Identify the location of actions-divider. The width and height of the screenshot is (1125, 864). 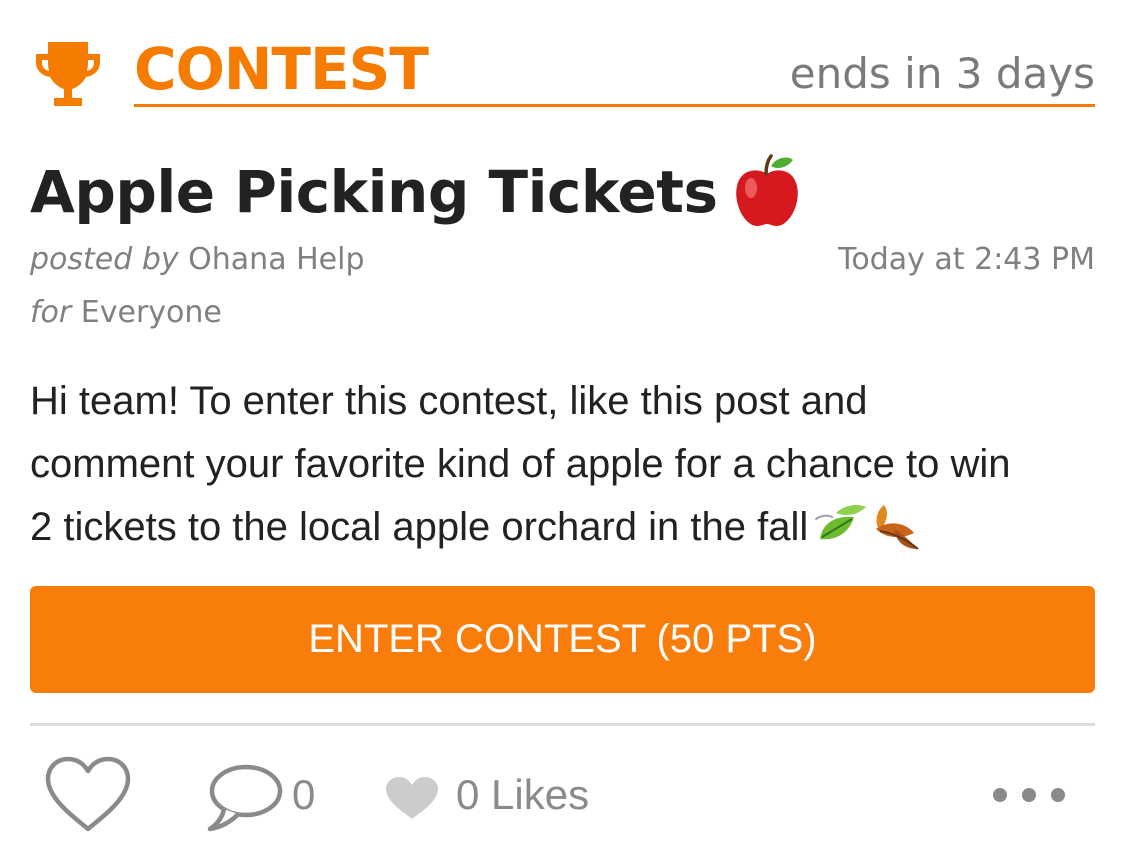
(562, 724).